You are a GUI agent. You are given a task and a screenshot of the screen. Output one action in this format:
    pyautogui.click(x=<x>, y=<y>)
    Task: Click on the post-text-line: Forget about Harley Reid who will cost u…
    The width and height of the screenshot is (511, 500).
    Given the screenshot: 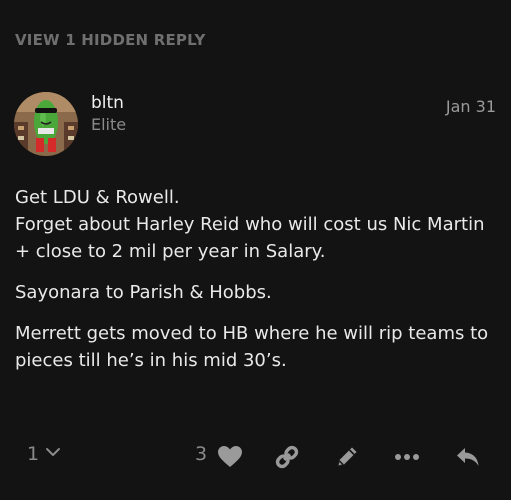 What is the action you would take?
    pyautogui.click(x=250, y=238)
    